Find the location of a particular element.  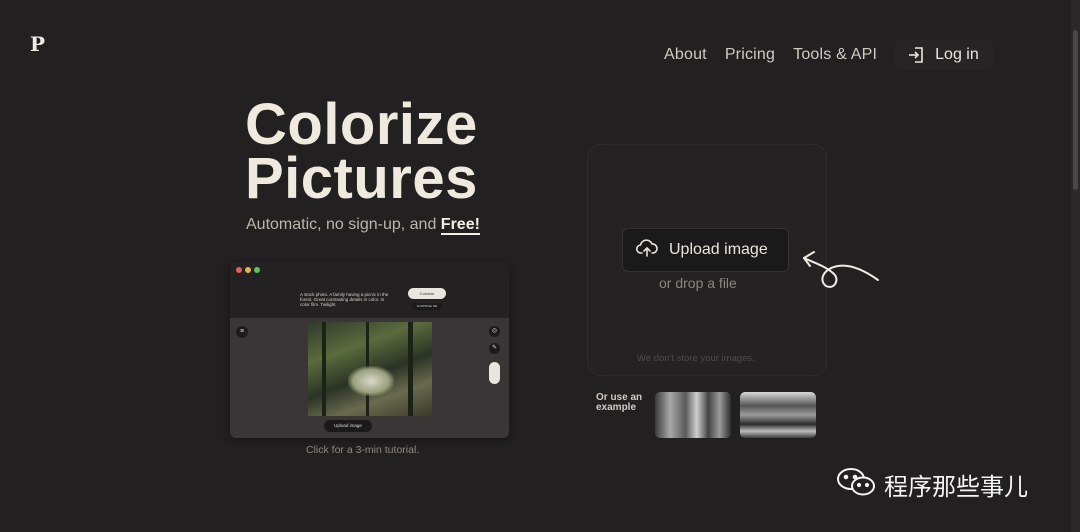

login-label: Log in is located at coordinates (957, 54).